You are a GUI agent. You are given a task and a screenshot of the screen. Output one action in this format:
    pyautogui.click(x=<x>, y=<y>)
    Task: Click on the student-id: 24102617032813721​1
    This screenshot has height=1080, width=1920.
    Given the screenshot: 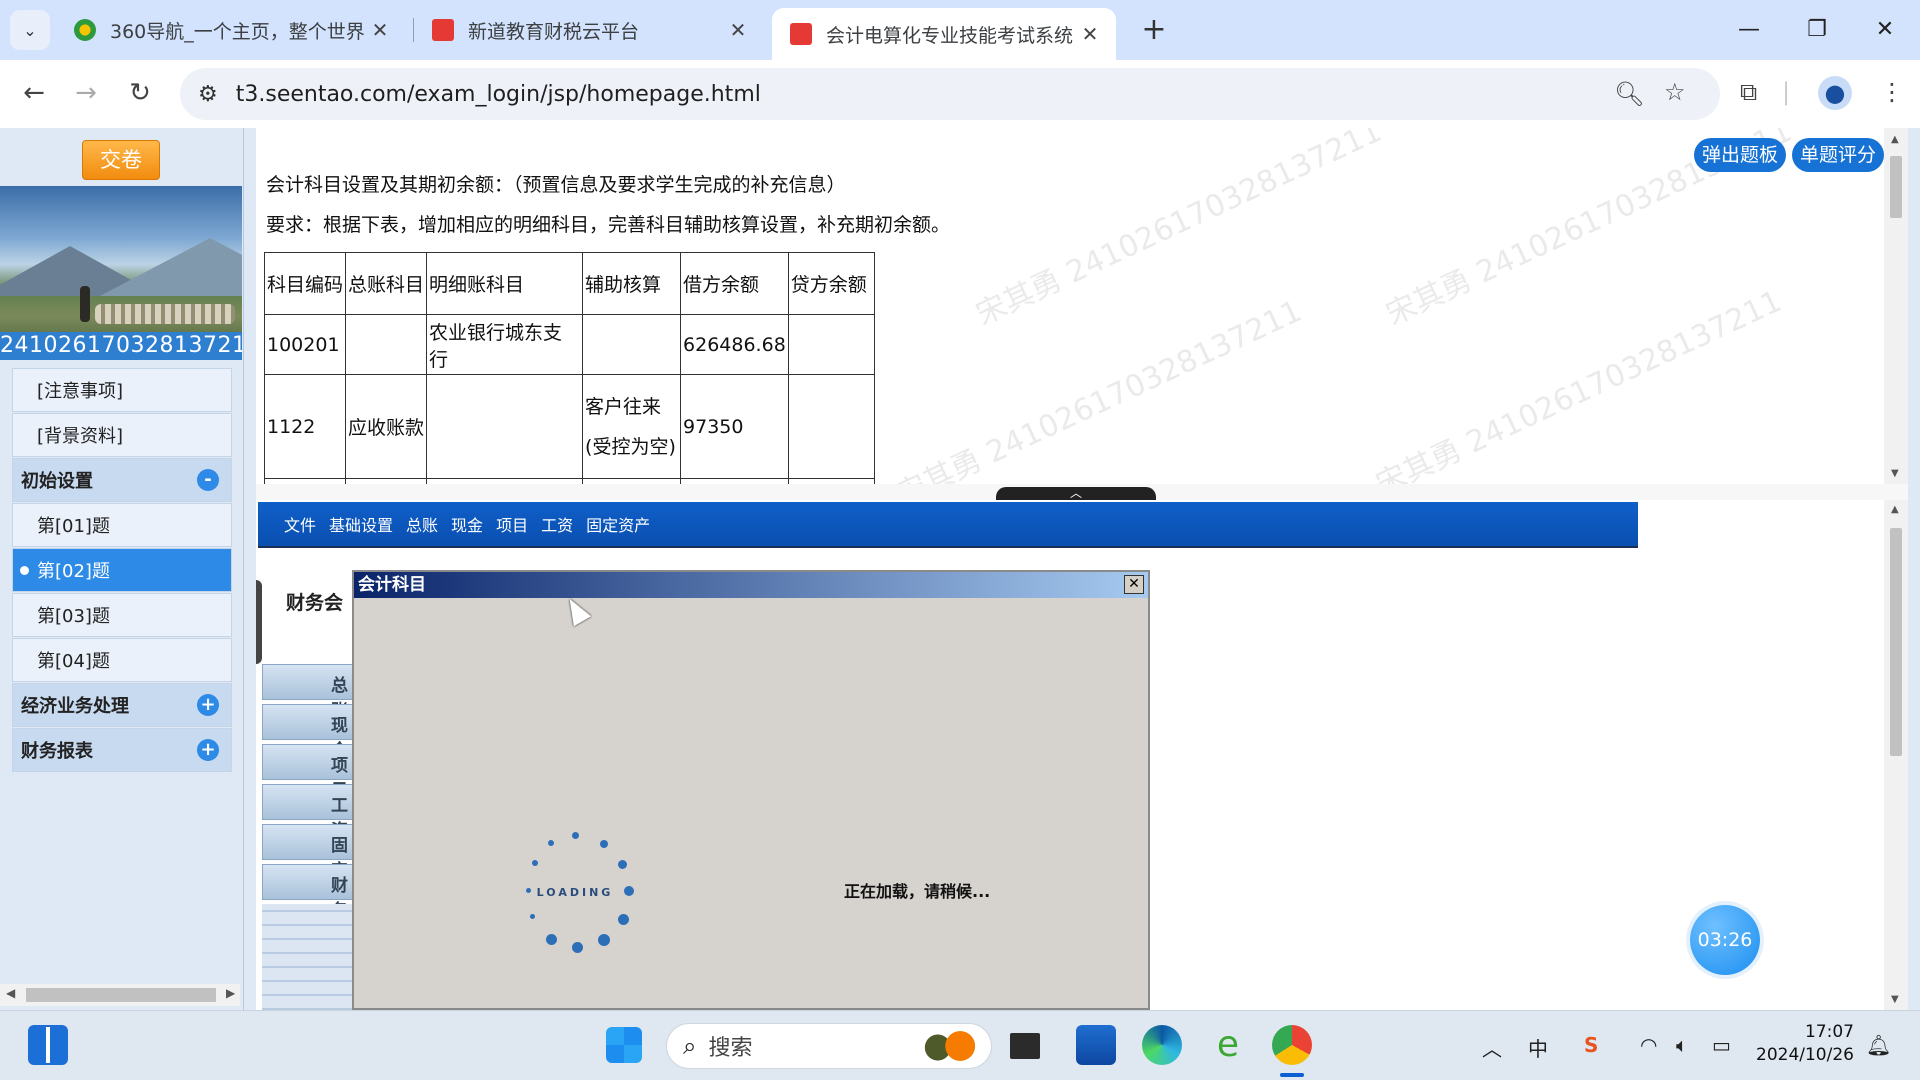 What is the action you would take?
    pyautogui.click(x=121, y=346)
    